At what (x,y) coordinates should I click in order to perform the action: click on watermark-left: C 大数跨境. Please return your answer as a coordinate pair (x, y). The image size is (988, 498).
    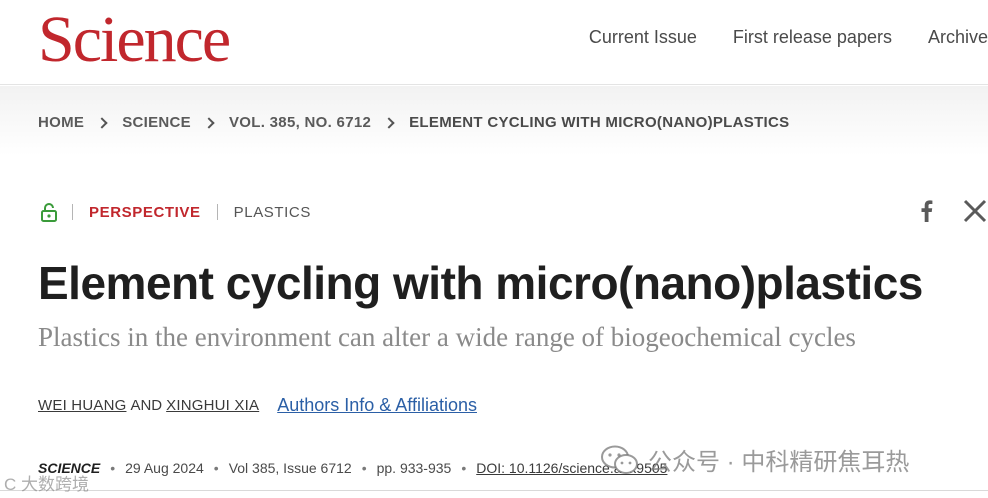
    Looking at the image, I should click on (46, 484).